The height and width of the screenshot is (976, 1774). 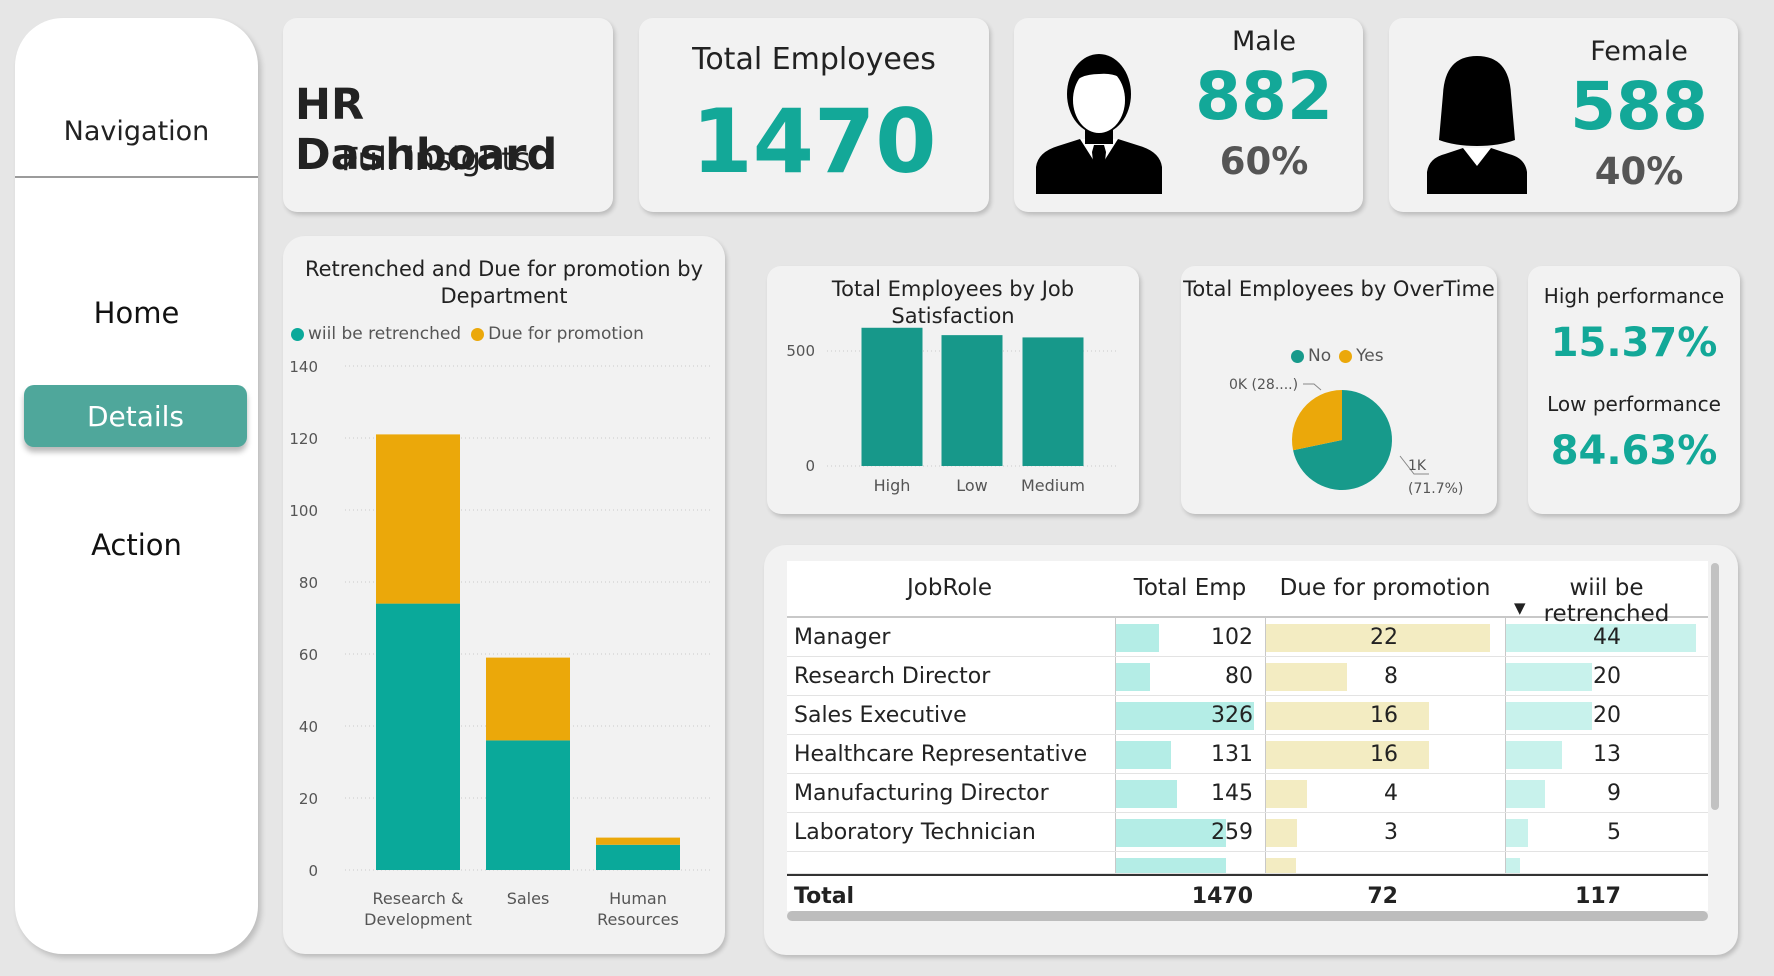 What do you see at coordinates (136, 313) in the screenshot?
I see `nav-home-button: Home` at bounding box center [136, 313].